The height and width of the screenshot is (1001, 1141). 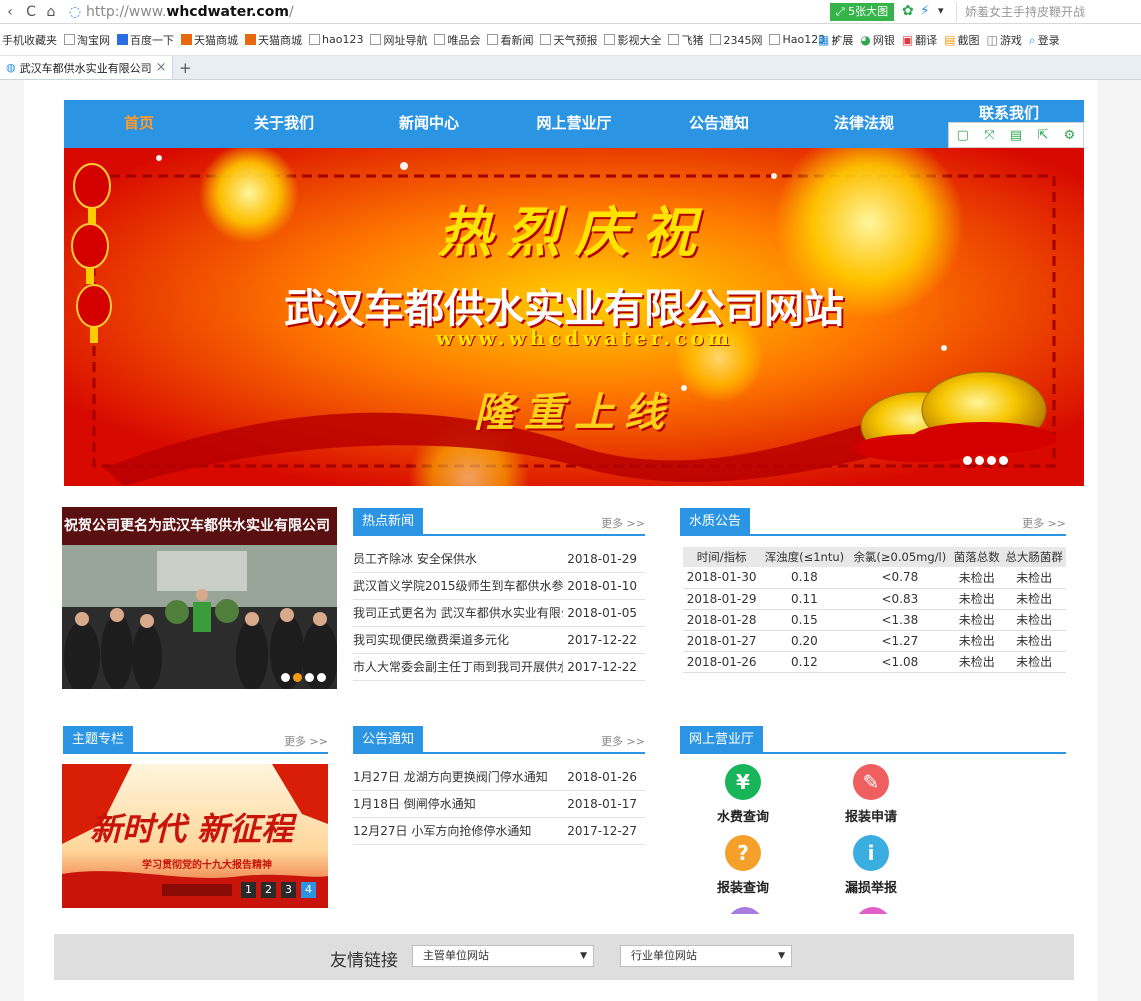 I want to click on list-item: 我司正式更名为 武汉车都供水实业有限公司 2018-01-05, so click(x=499, y=613).